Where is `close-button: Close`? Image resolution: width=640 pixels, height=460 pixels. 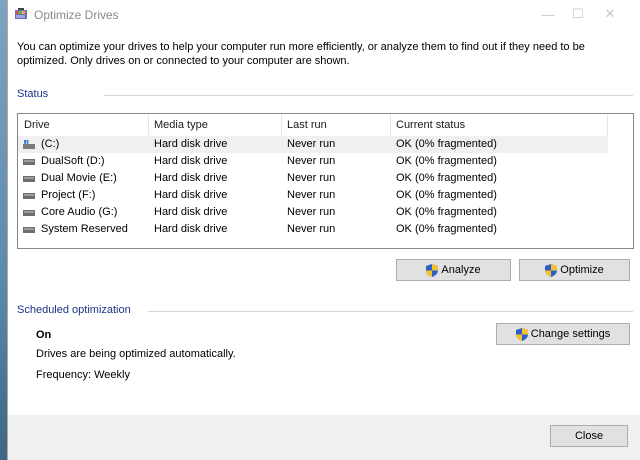 close-button: Close is located at coordinates (589, 436).